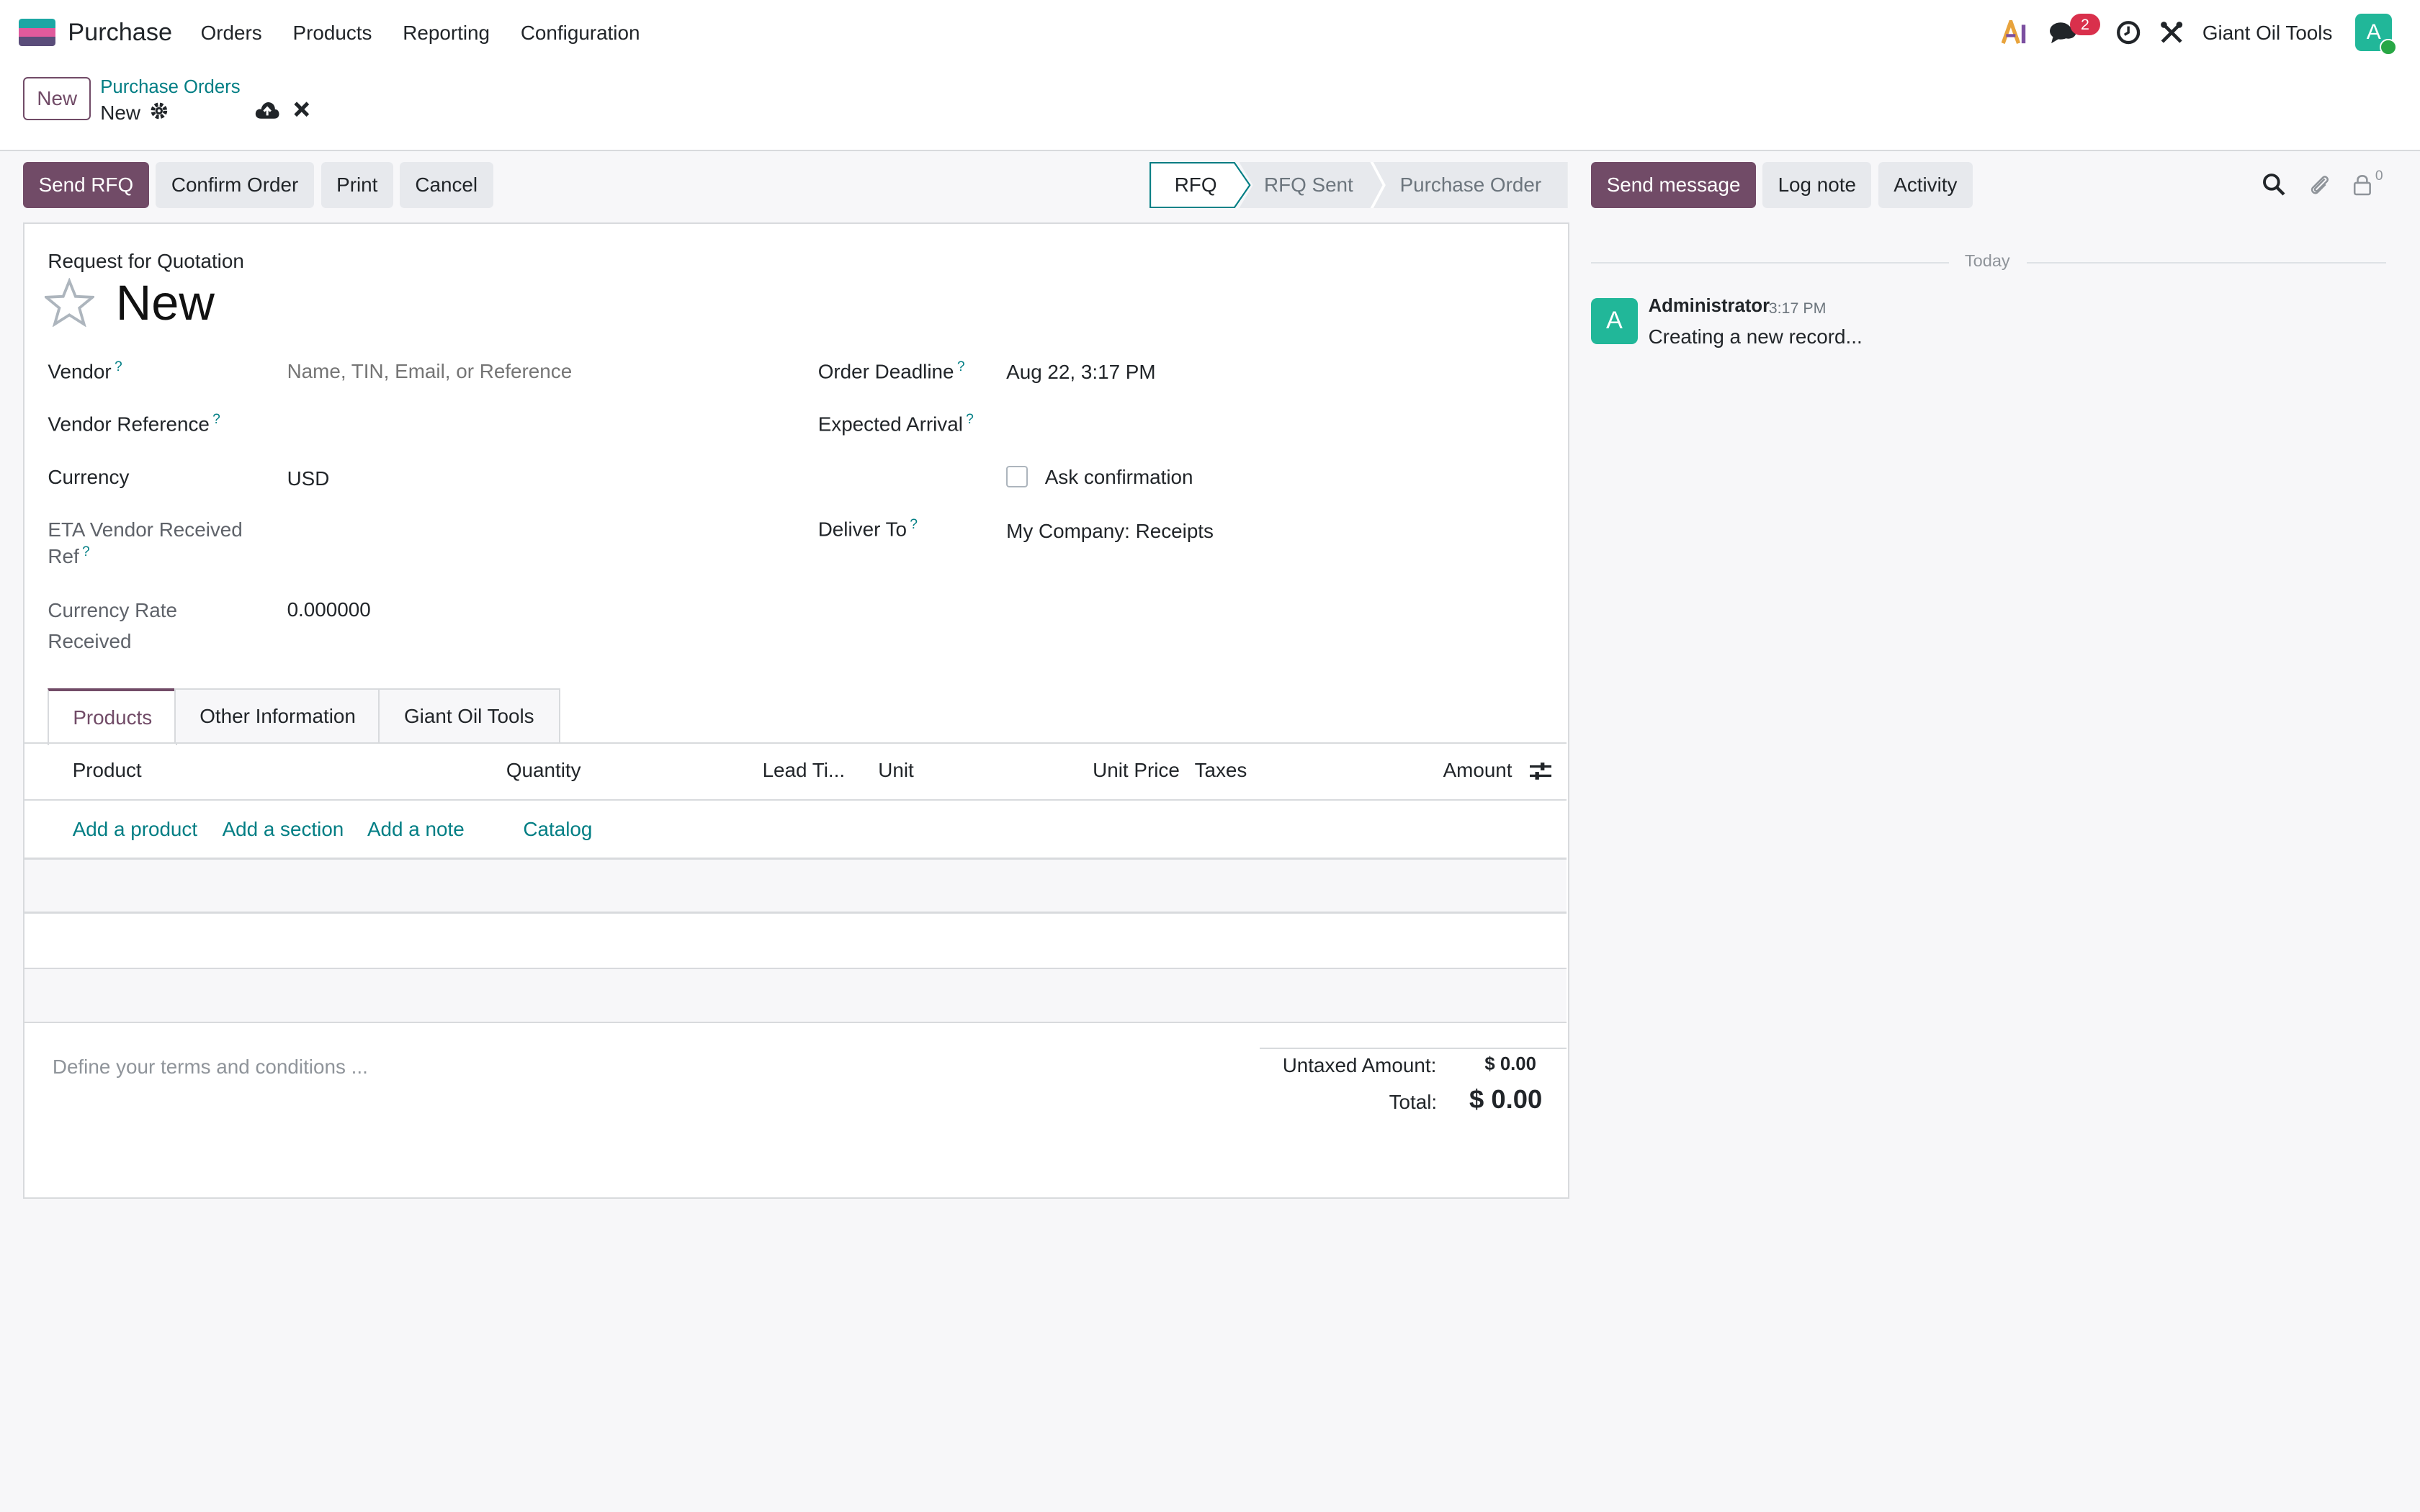  Describe the element at coordinates (1817, 185) in the screenshot. I see `log-note-button: Log note` at that location.